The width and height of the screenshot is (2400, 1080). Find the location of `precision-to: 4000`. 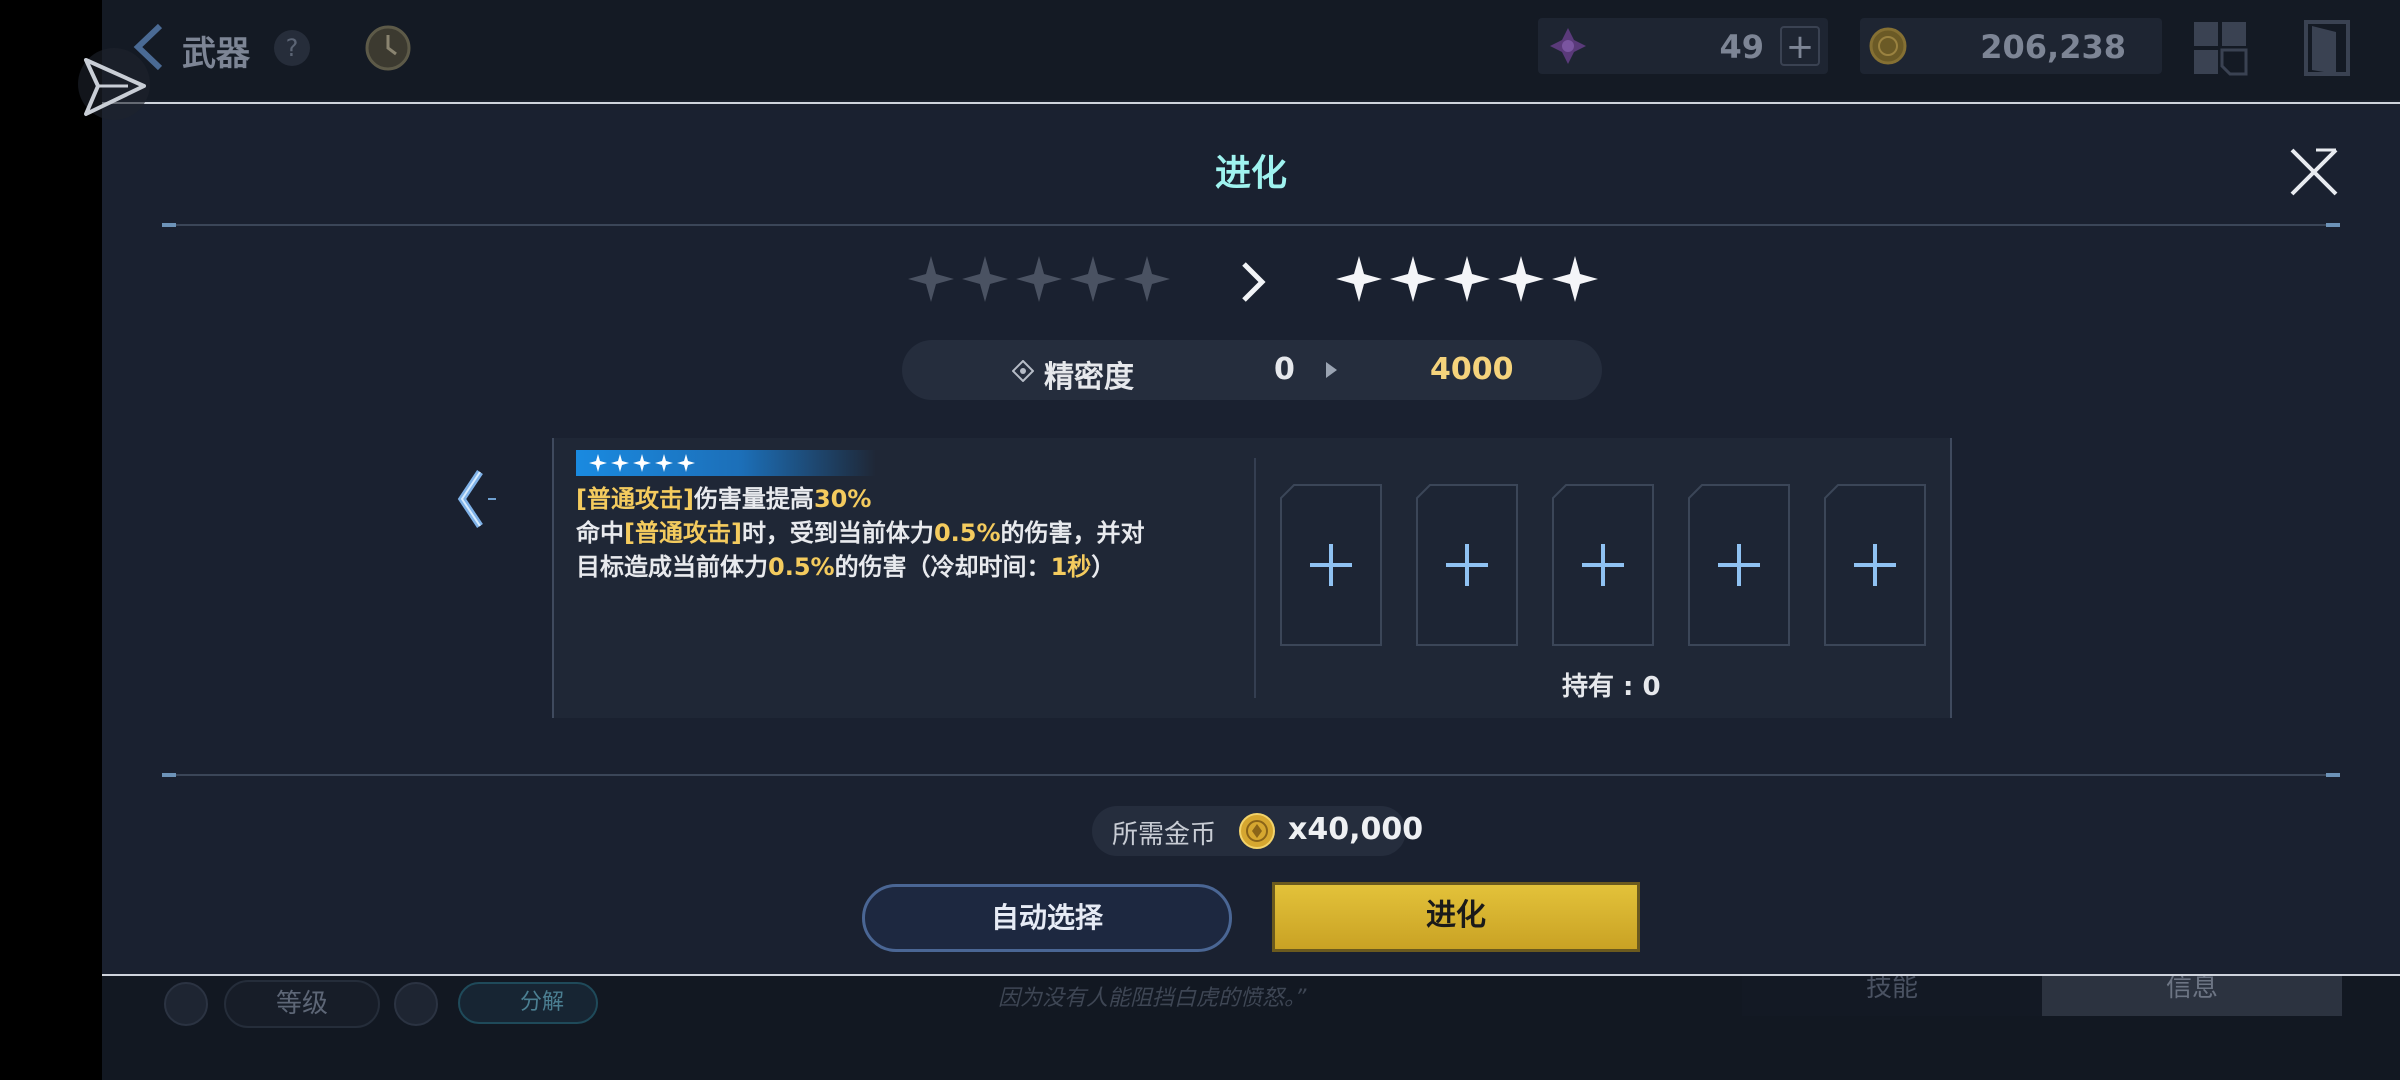

precision-to: 4000 is located at coordinates (1472, 369).